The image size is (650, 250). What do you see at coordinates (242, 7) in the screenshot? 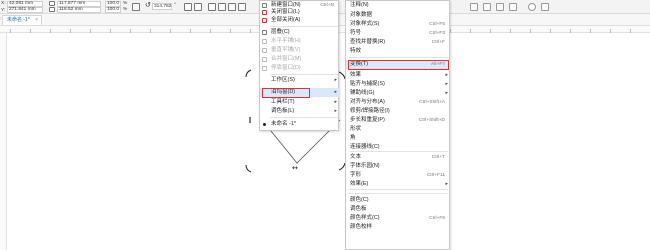
I see `relative-corner-icon` at bounding box center [242, 7].